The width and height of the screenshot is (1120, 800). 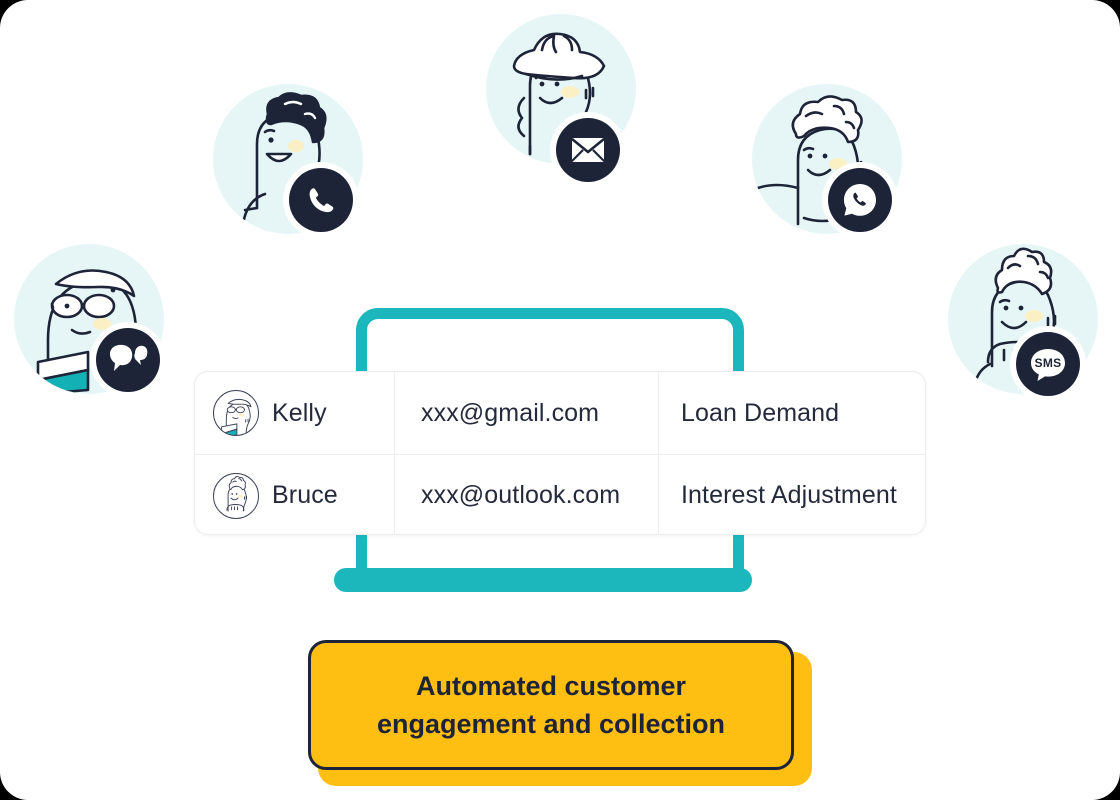 I want to click on laptop-base, so click(x=543, y=580).